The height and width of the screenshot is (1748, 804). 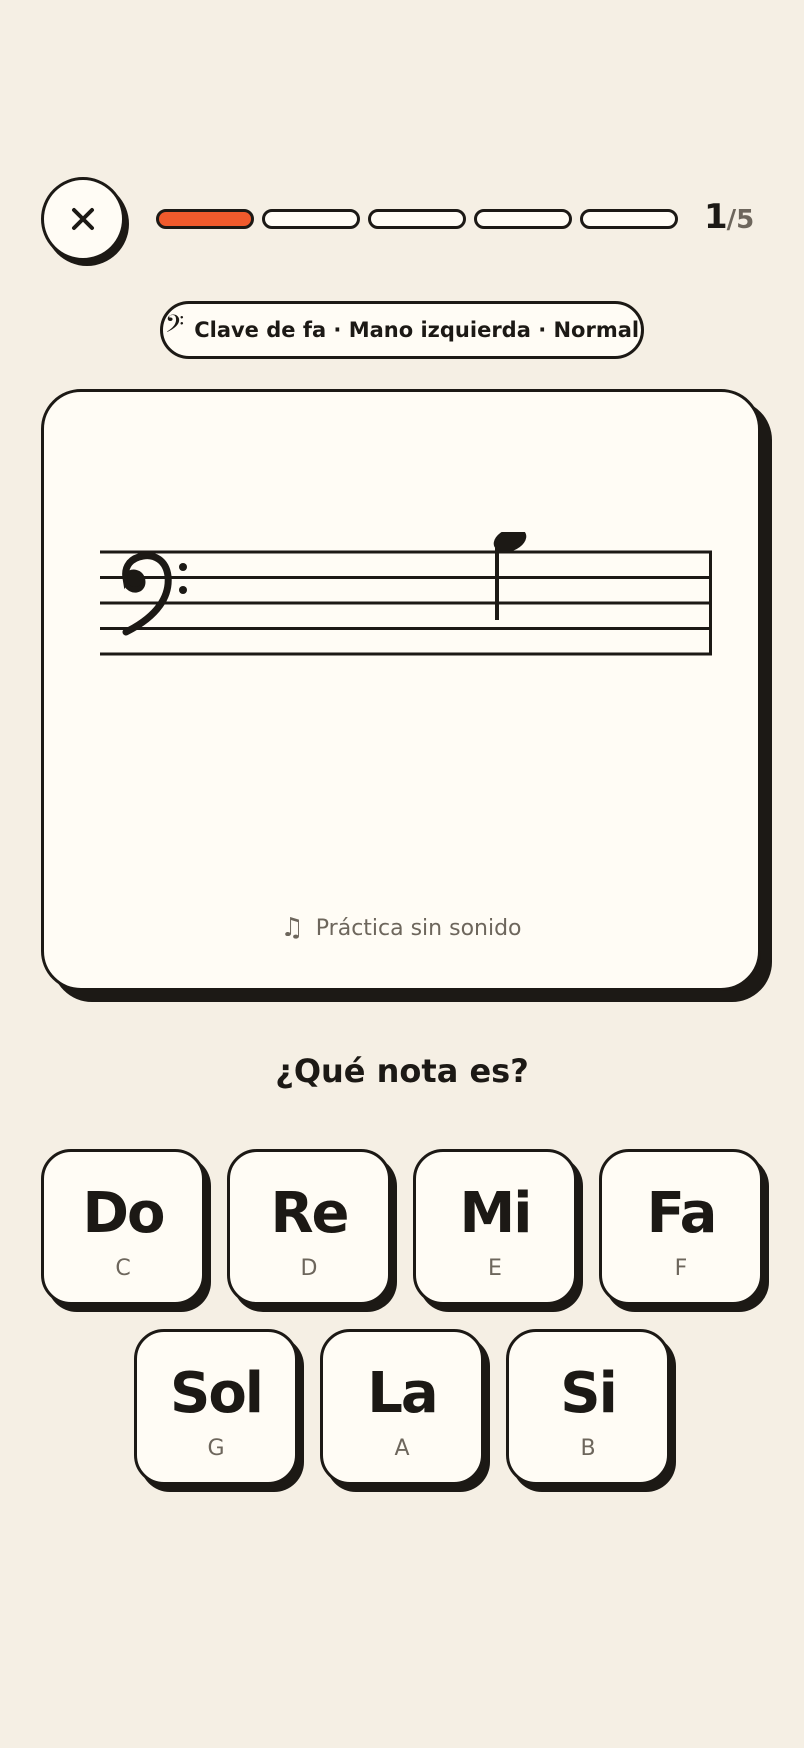 I want to click on music-staff, so click(x=406, y=594).